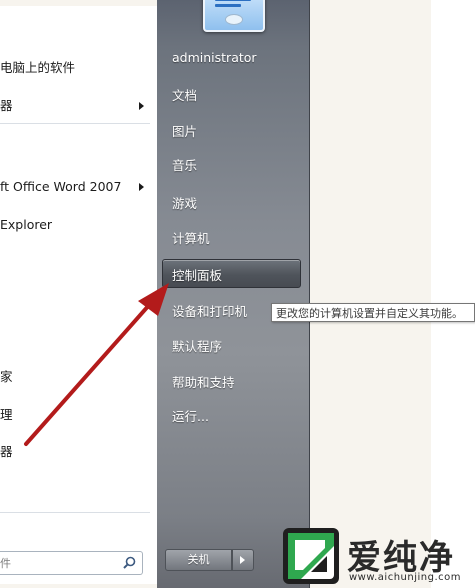 This screenshot has width=475, height=588. I want to click on site-watermark: 爱纯净 www.aichunjing.com, so click(379, 555).